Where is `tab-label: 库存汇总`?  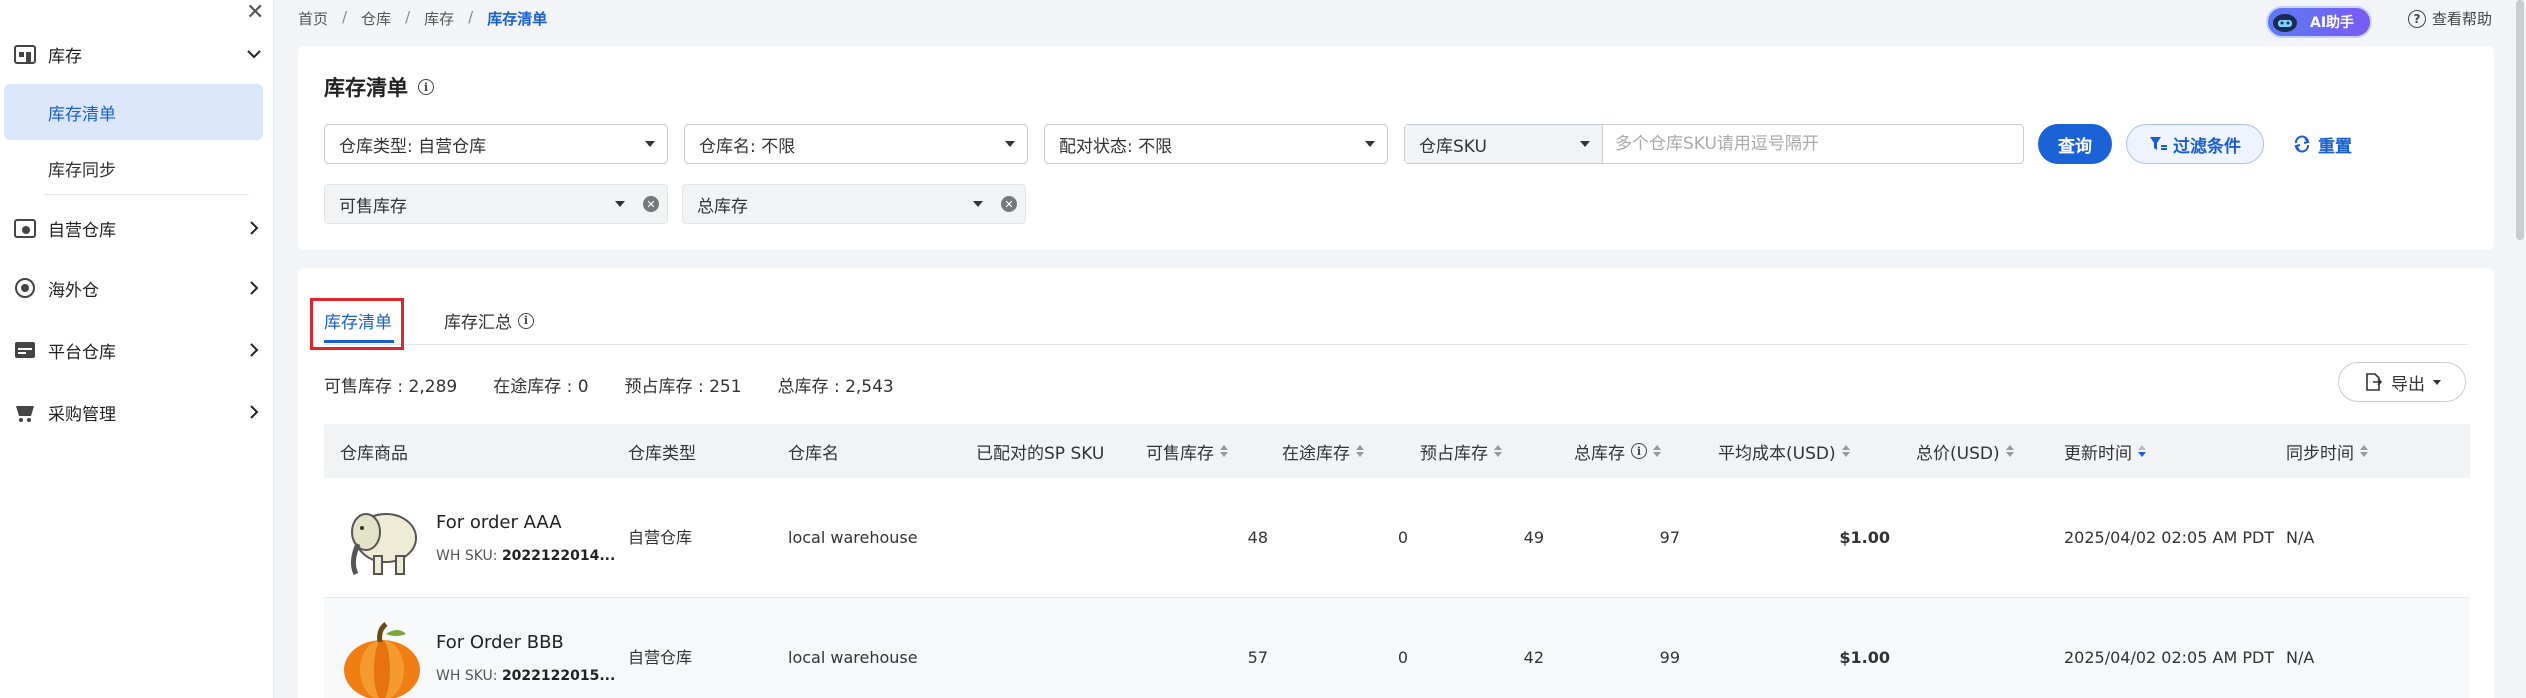
tab-label: 库存汇总 is located at coordinates (478, 323).